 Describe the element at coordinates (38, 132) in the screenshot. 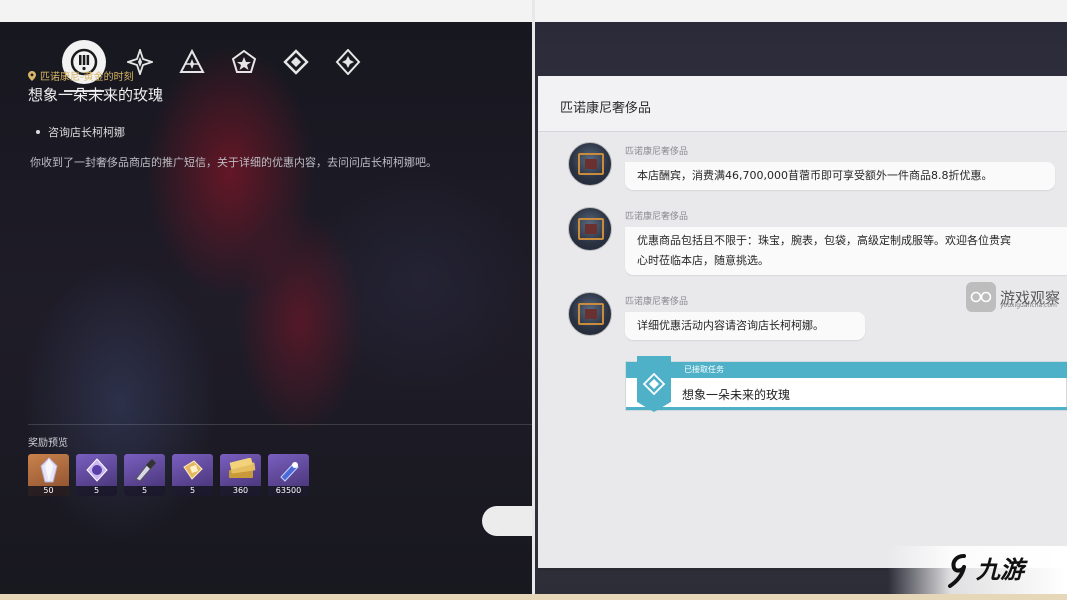

I see `objective-bullet` at that location.